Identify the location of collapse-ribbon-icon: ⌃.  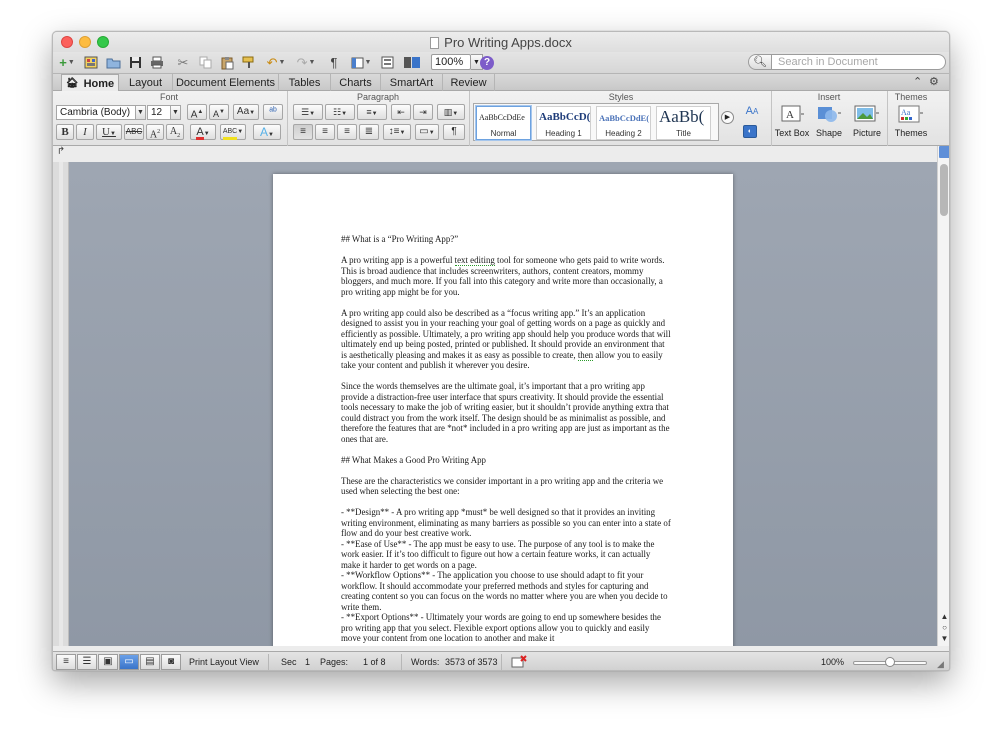
(917, 81).